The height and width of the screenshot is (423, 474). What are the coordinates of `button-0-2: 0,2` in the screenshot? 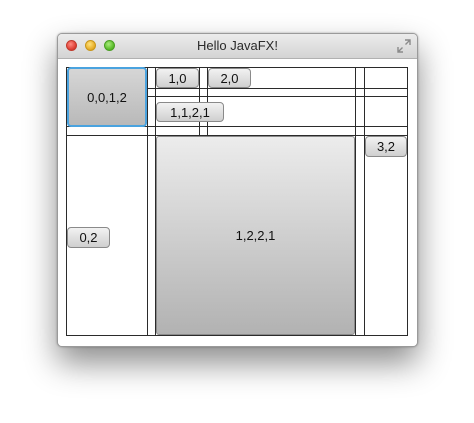 It's located at (88, 237).